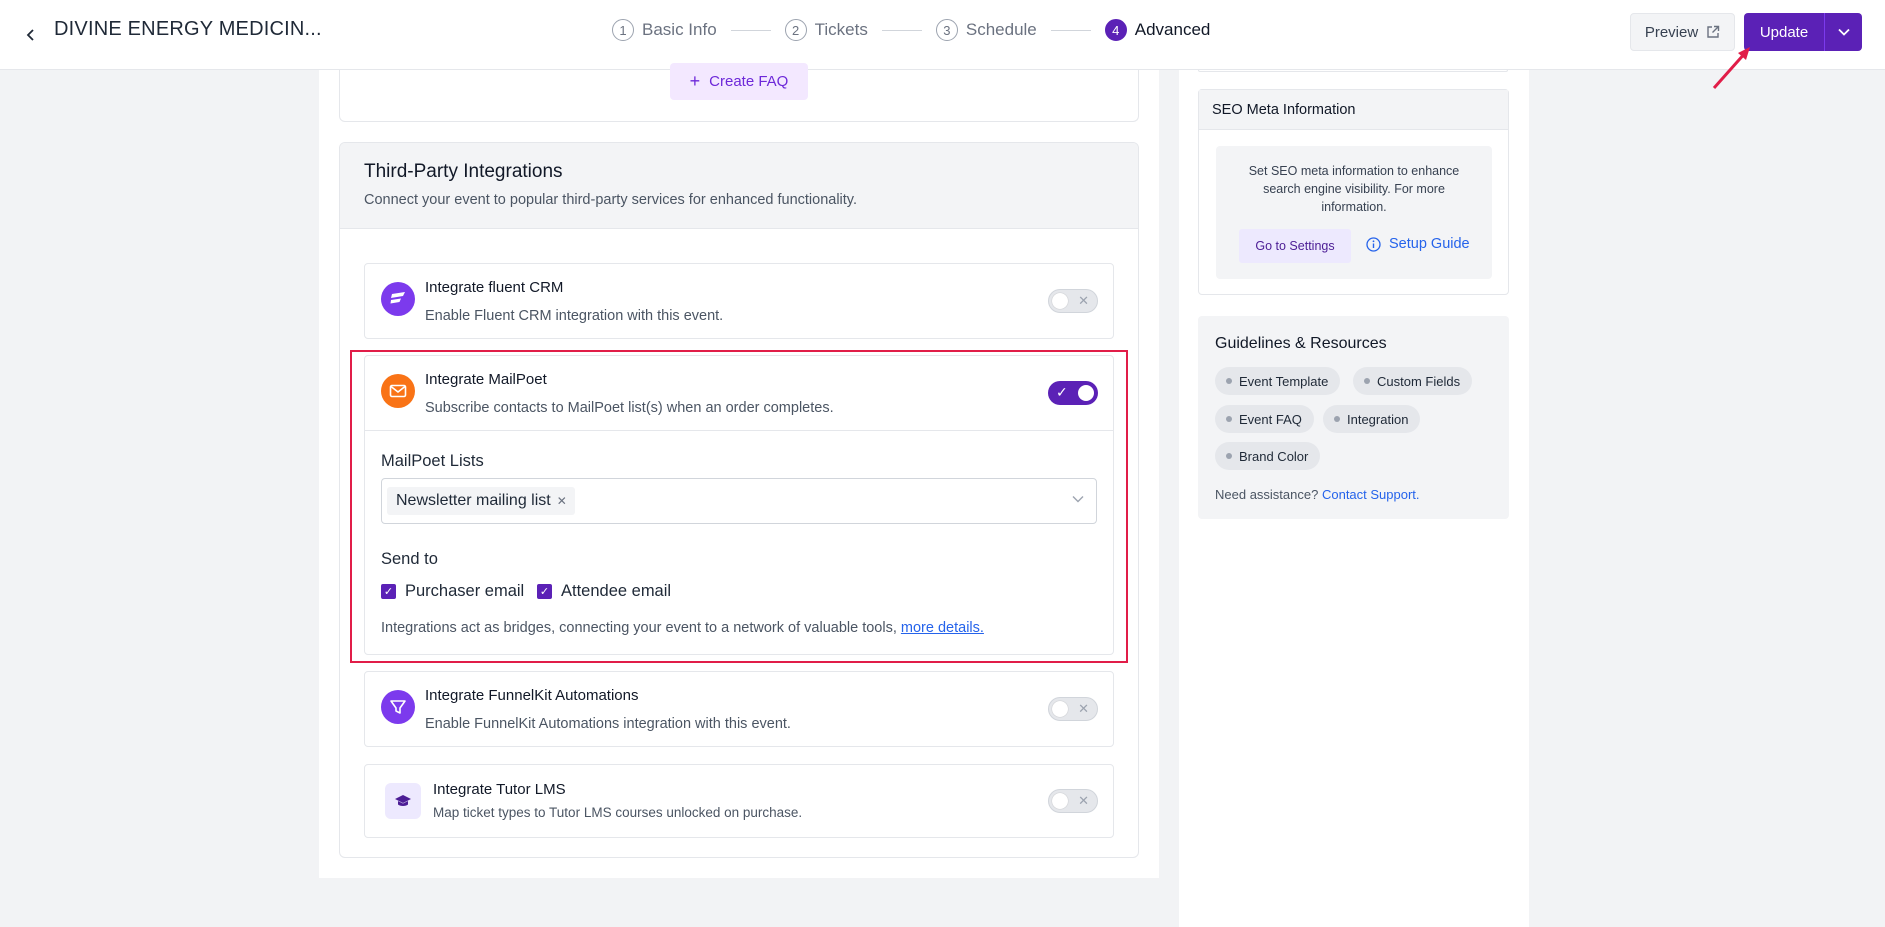 Image resolution: width=1885 pixels, height=927 pixels. What do you see at coordinates (1073, 801) in the screenshot?
I see `tutor-lms-toggle: ✕` at bounding box center [1073, 801].